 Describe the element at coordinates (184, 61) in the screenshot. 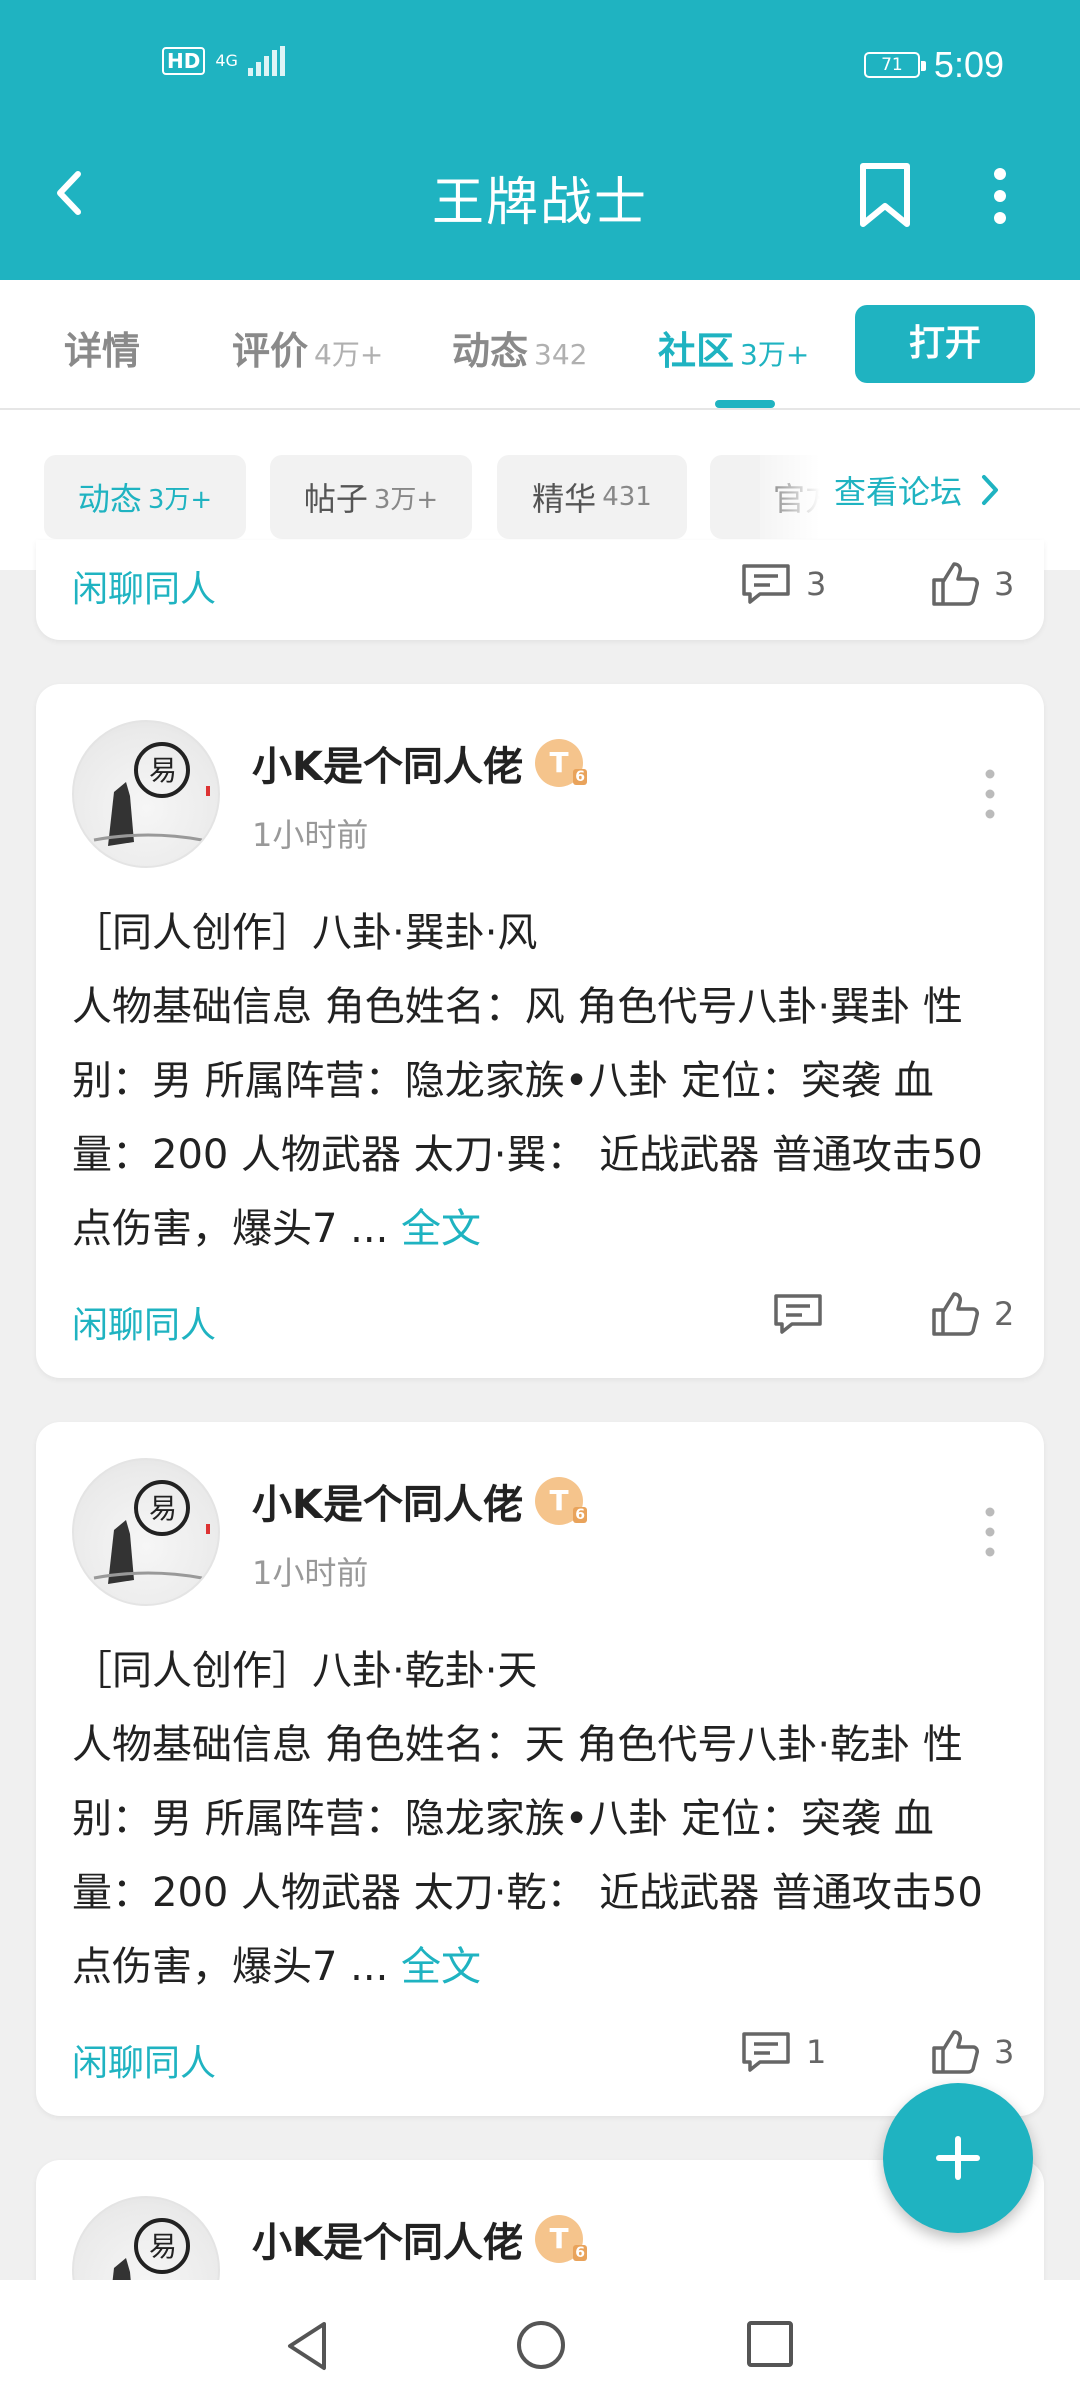

I see `hd-icon: HD` at that location.